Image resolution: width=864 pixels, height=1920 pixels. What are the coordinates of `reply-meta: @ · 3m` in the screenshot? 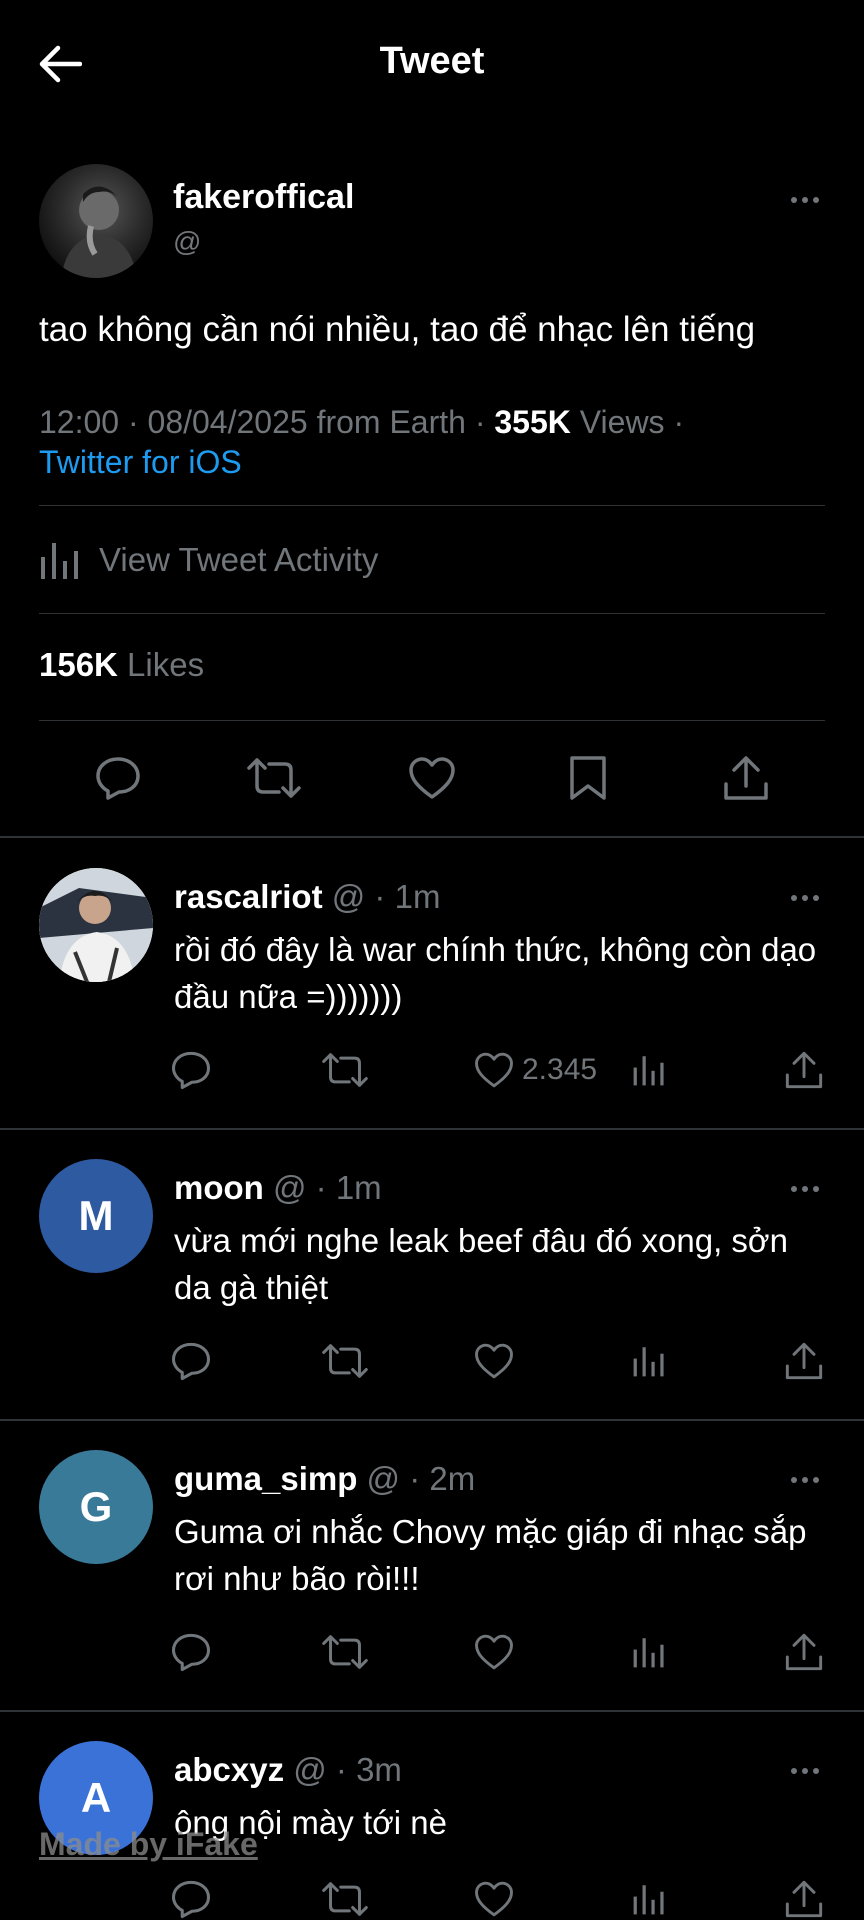 It's located at (343, 1769).